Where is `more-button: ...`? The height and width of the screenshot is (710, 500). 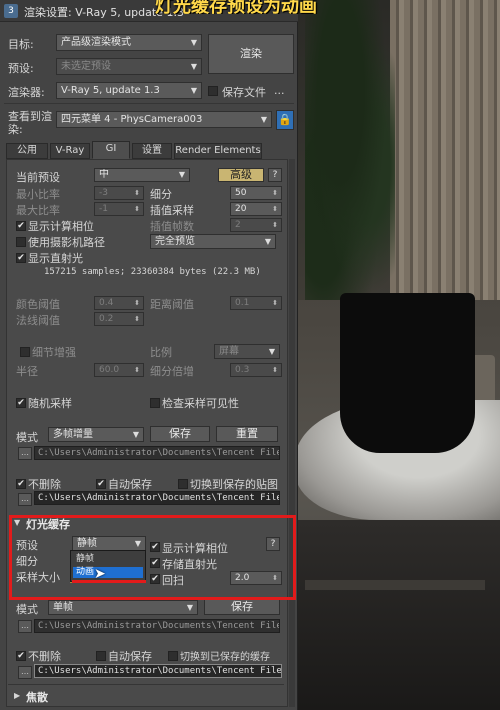
more-button: ... is located at coordinates (279, 90).